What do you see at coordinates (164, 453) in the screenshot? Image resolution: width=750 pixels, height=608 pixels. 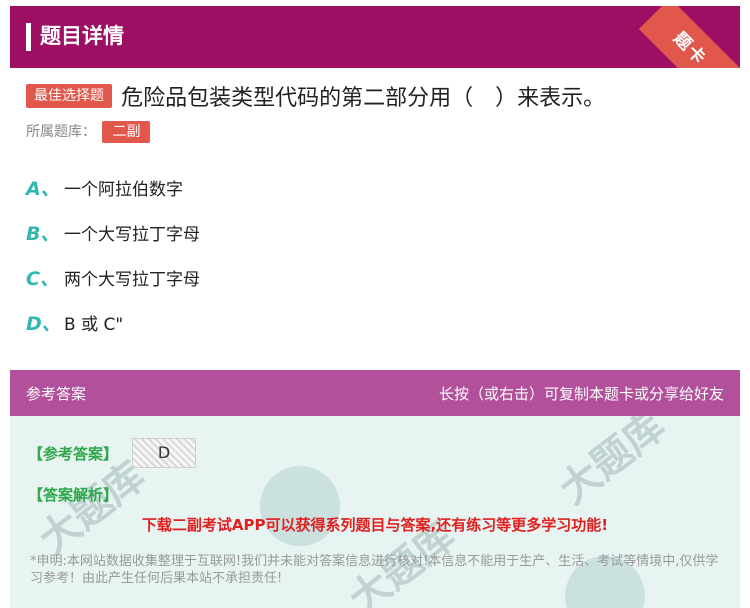 I see `reference-answer-image: D` at bounding box center [164, 453].